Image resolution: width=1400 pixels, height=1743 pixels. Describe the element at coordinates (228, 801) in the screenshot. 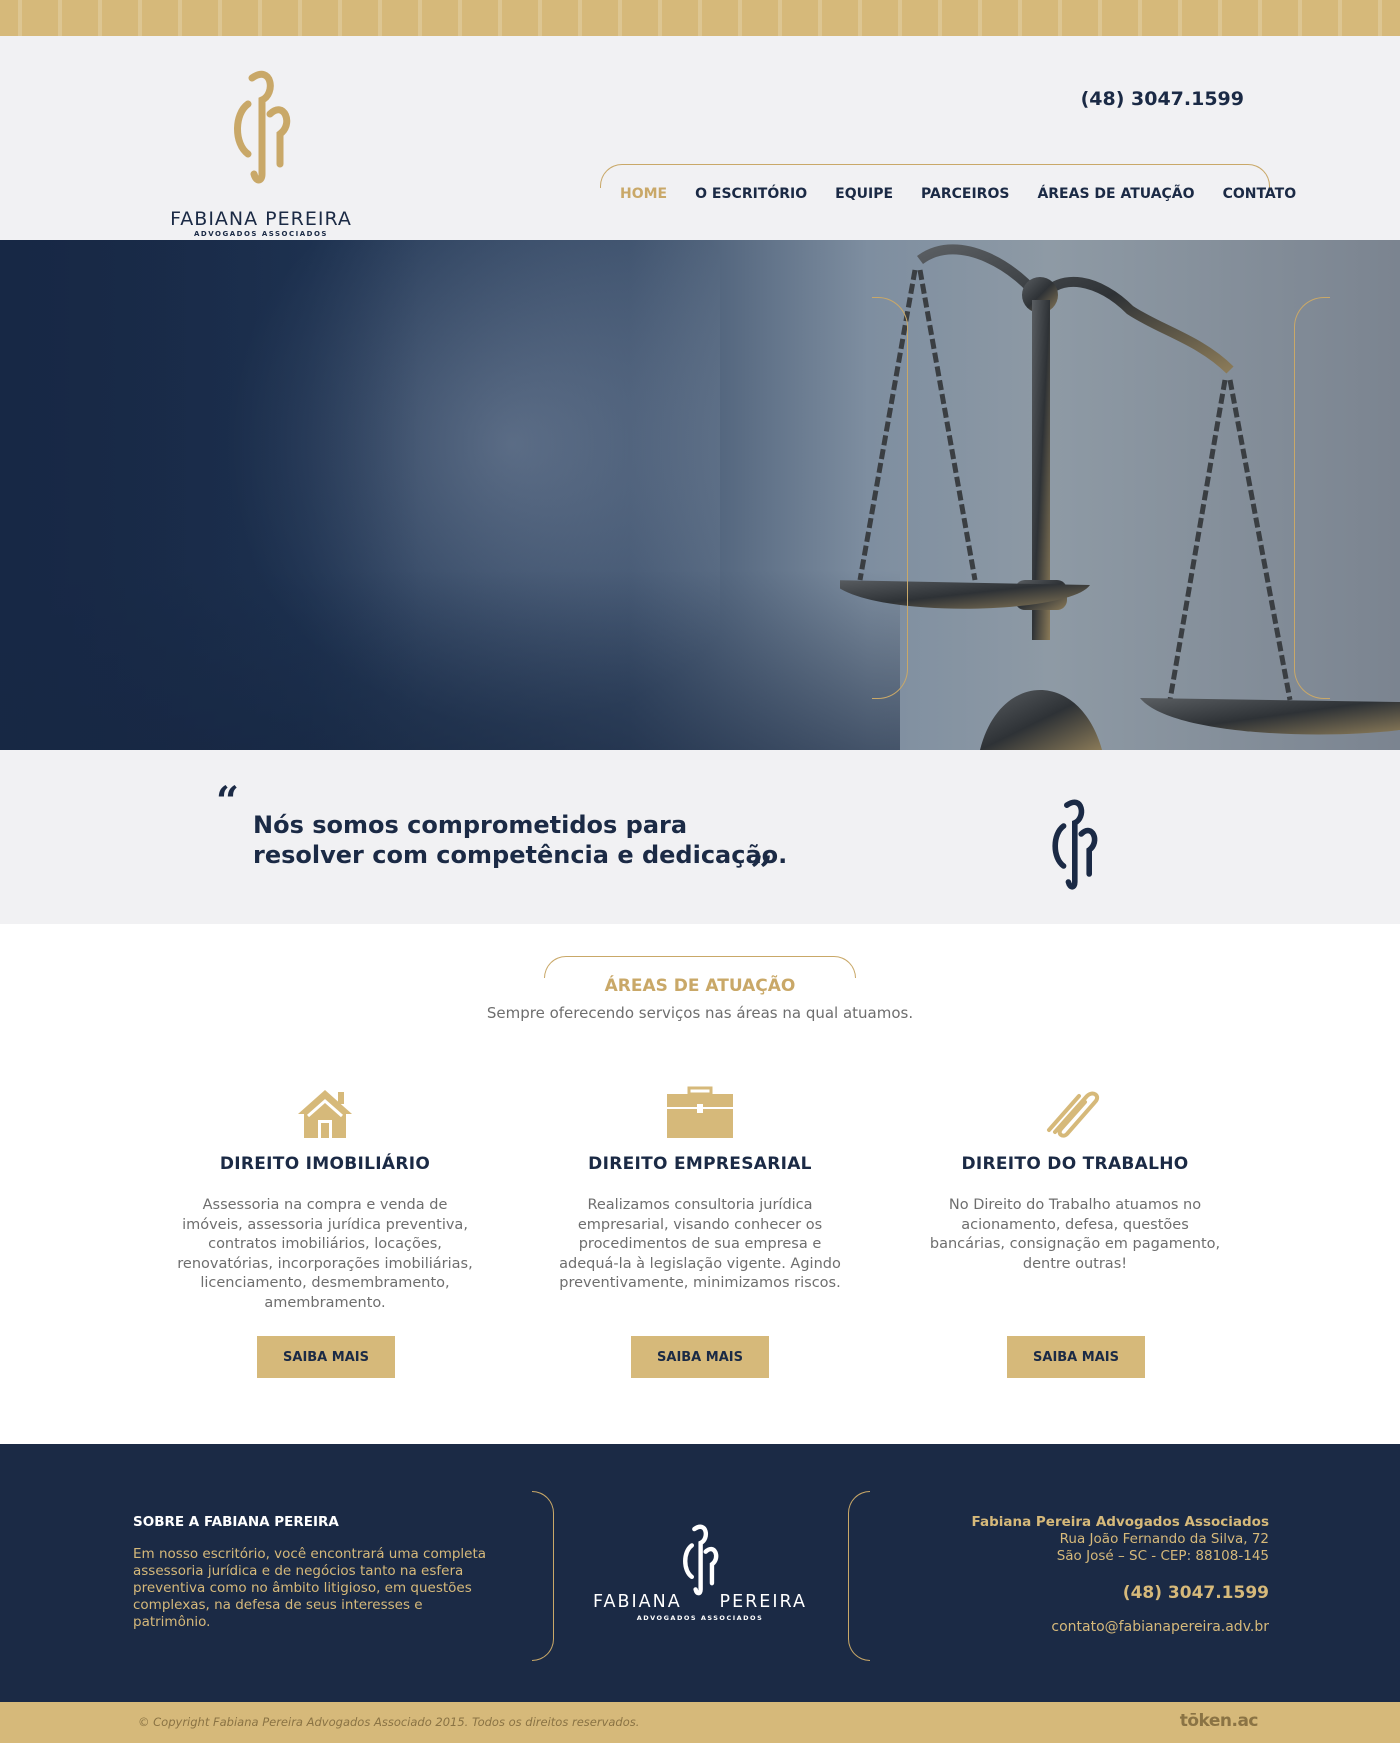

I see `open-quote-mark: “` at that location.